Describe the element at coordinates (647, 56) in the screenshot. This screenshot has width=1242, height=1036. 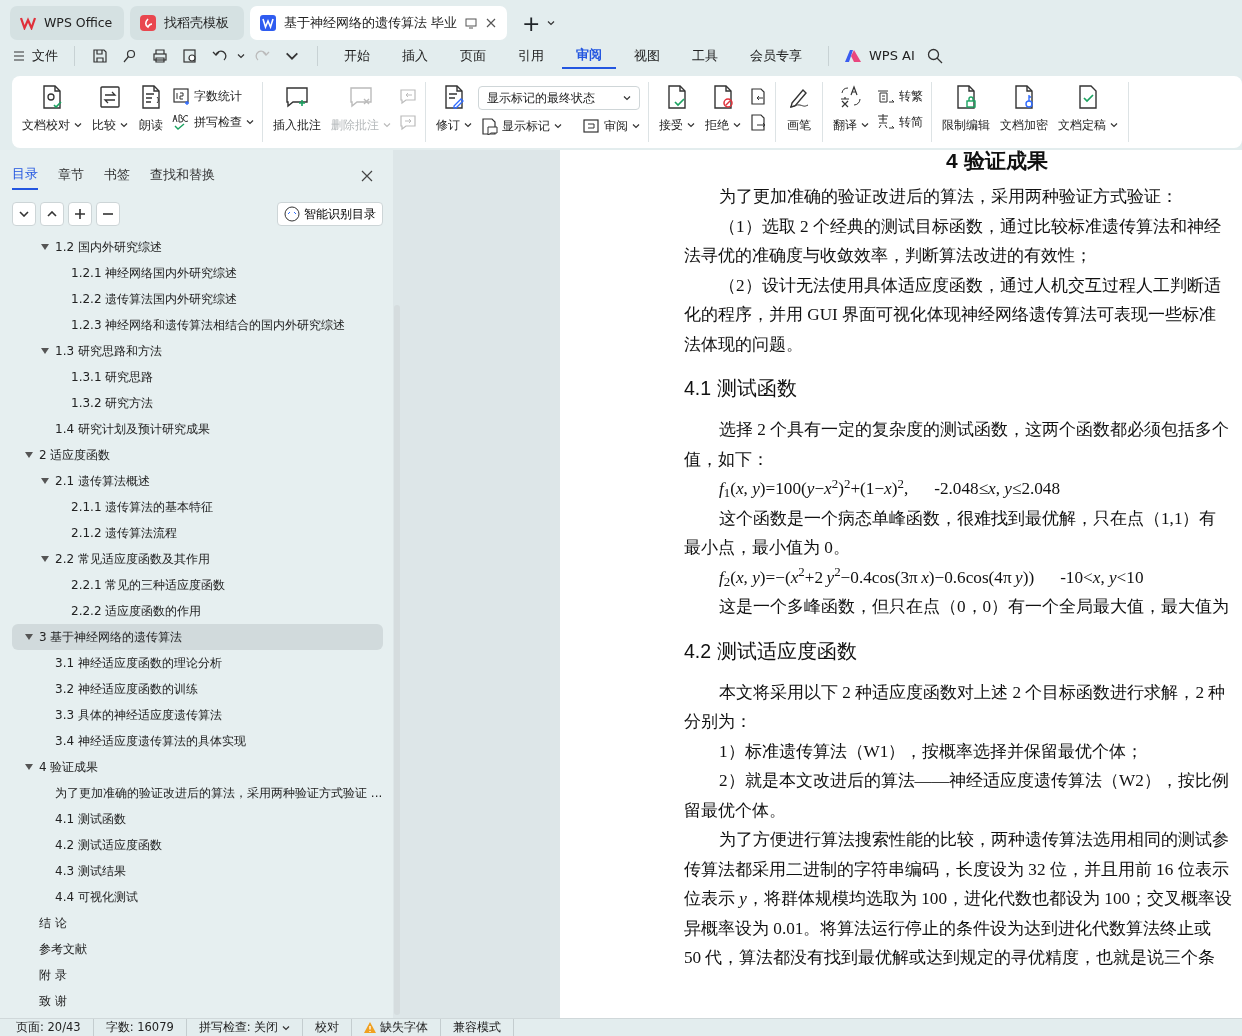
I see `ribbon-tab: 视图` at that location.